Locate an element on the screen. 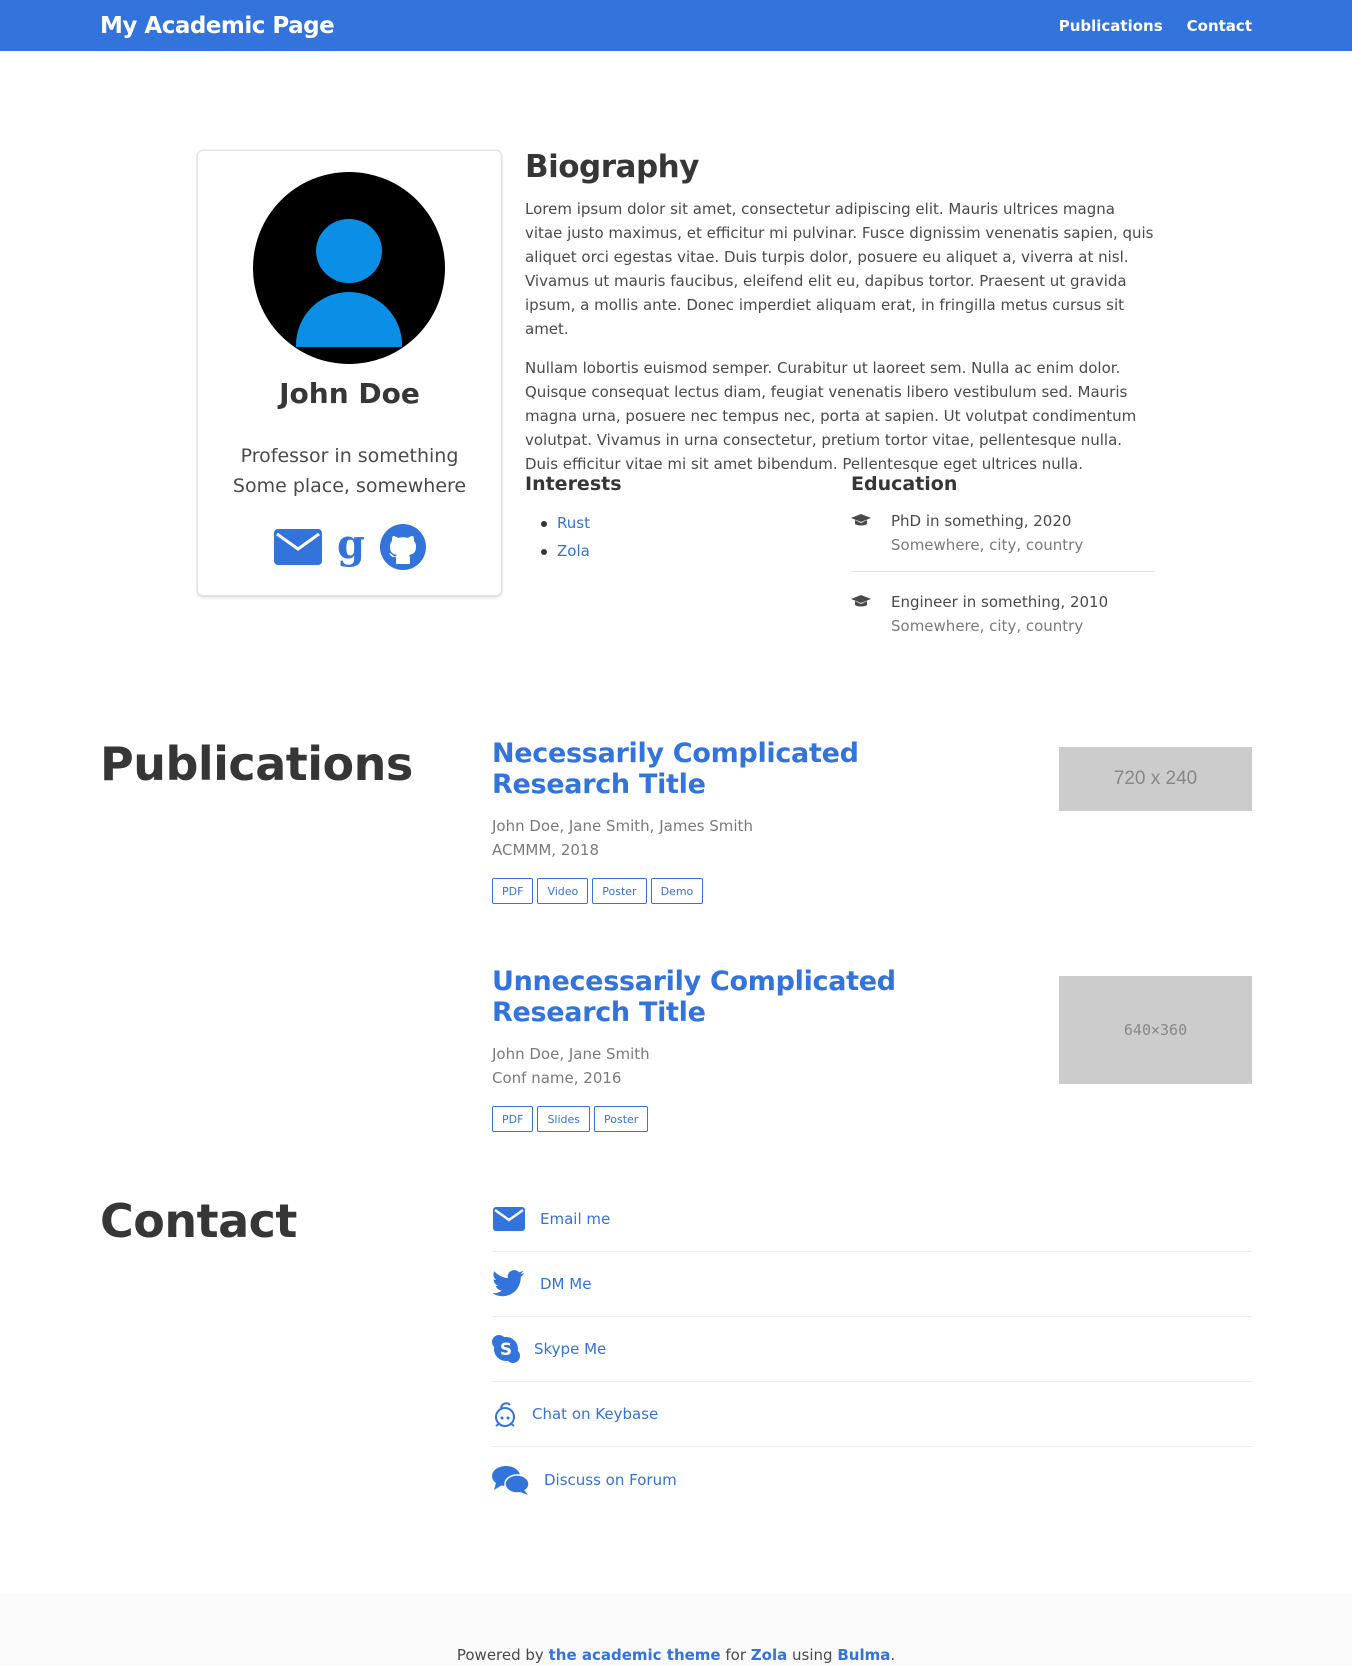 This screenshot has height=1666, width=1352. publication-venue: ACMMM, 2018 is located at coordinates (546, 850).